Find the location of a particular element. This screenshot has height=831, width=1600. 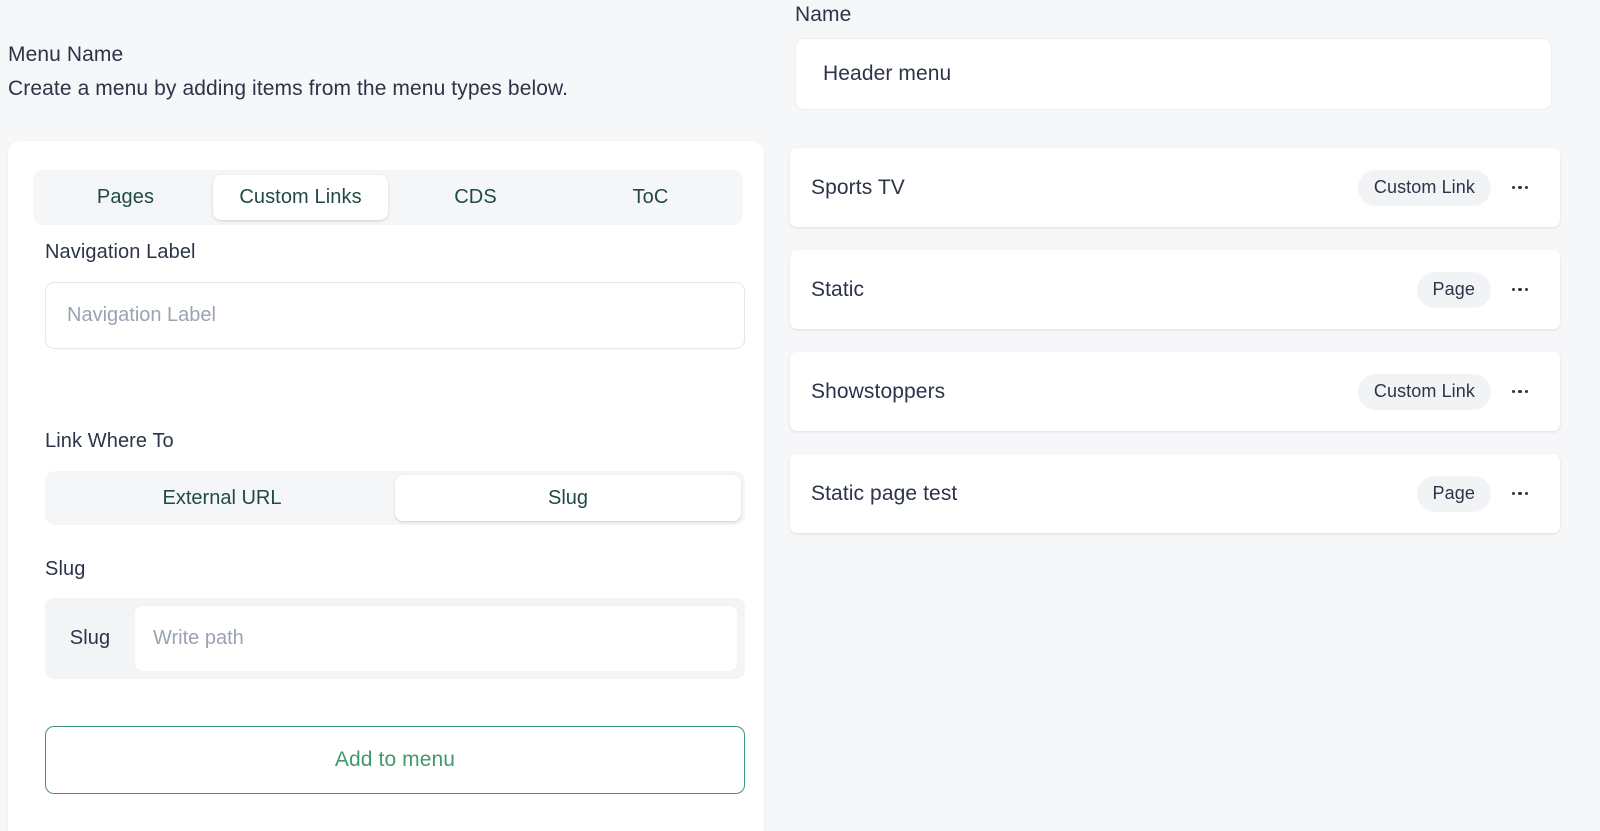

tab-toc: ToC is located at coordinates (650, 197).